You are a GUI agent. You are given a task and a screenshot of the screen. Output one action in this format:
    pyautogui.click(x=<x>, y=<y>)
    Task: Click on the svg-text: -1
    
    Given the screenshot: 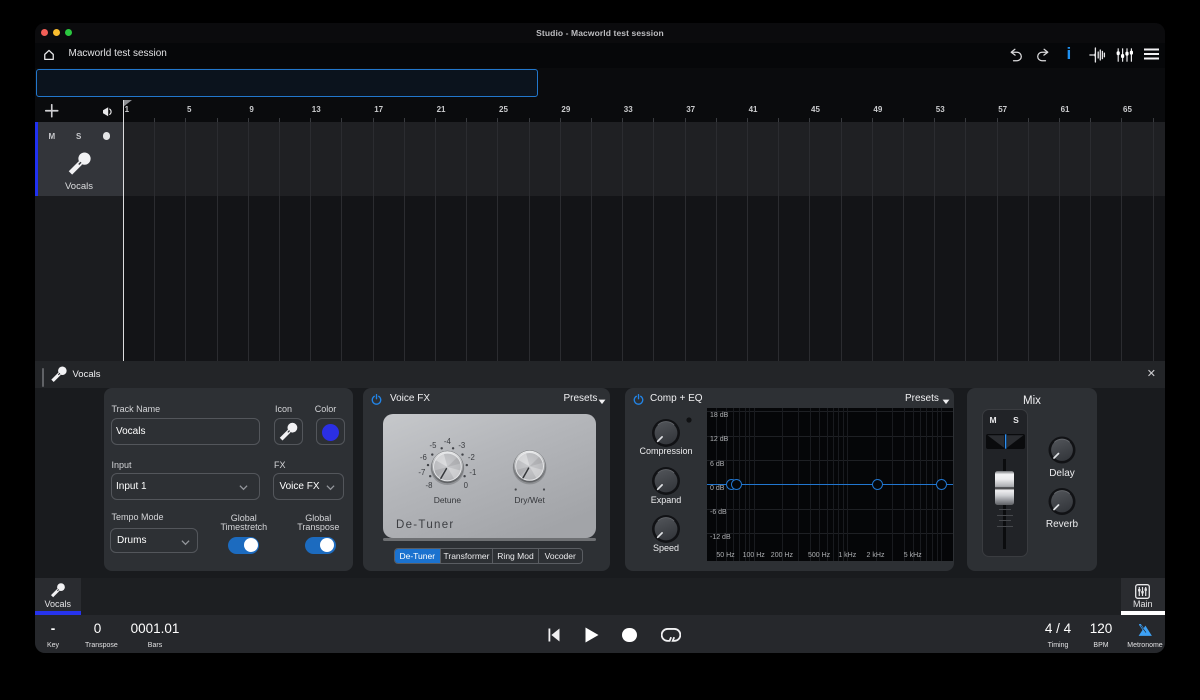 What is the action you would take?
    pyautogui.click(x=472, y=472)
    